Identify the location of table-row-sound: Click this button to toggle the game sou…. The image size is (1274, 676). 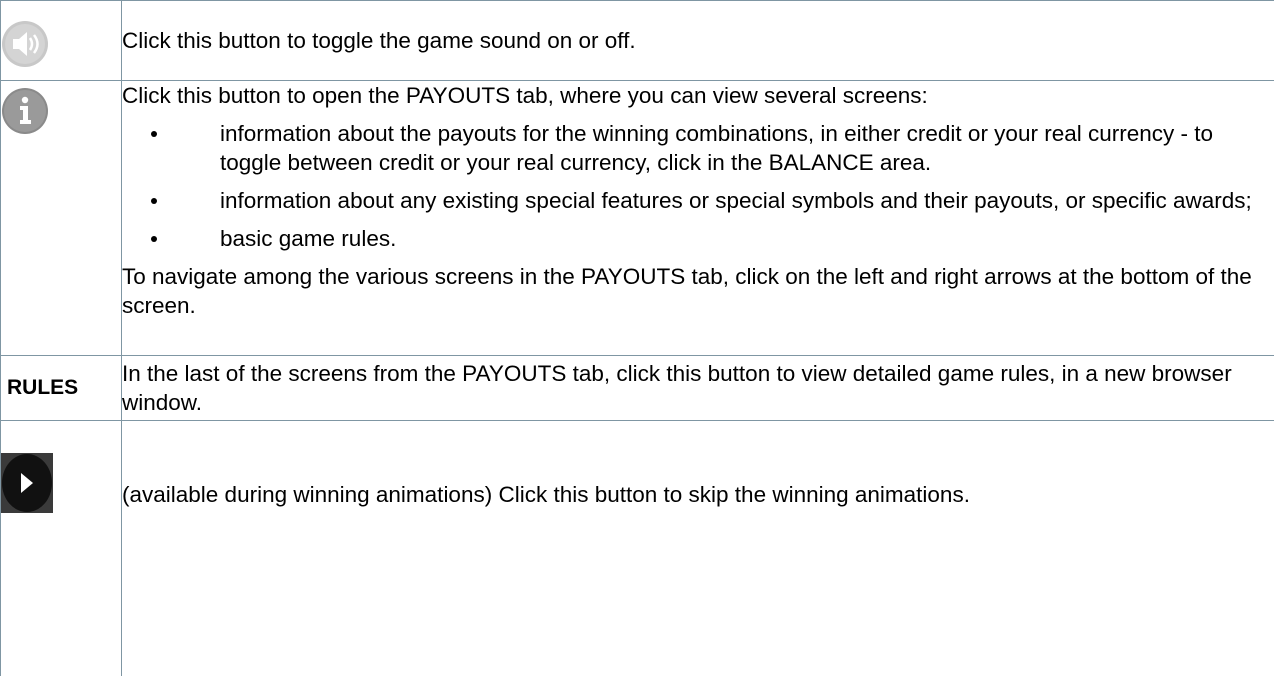
(637, 41).